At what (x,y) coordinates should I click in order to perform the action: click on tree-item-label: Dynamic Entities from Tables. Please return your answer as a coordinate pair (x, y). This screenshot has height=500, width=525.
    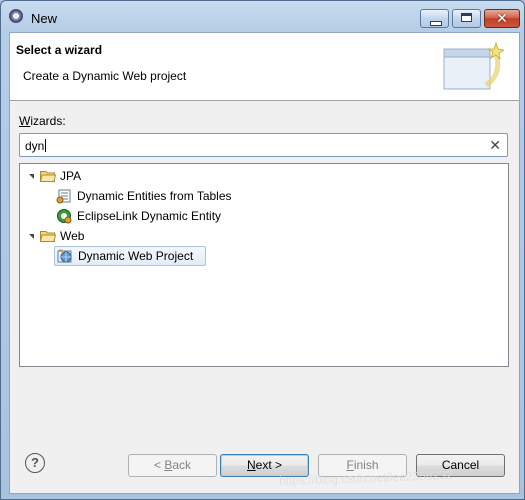
    Looking at the image, I should click on (154, 196).